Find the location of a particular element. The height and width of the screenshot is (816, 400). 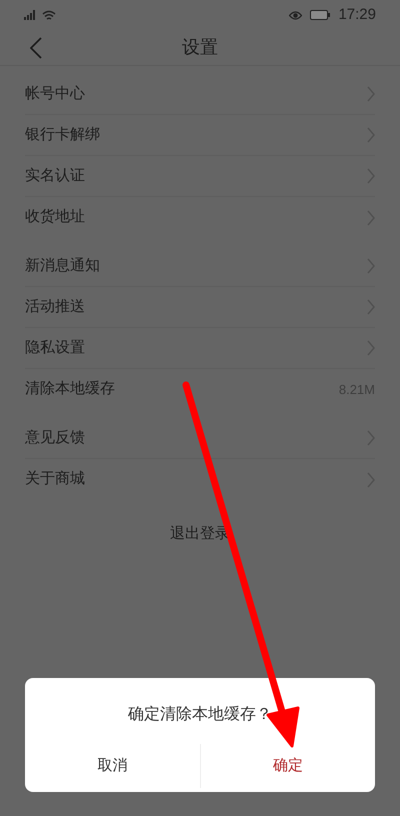

row-label: 银行卡解绑 is located at coordinates (62, 134).